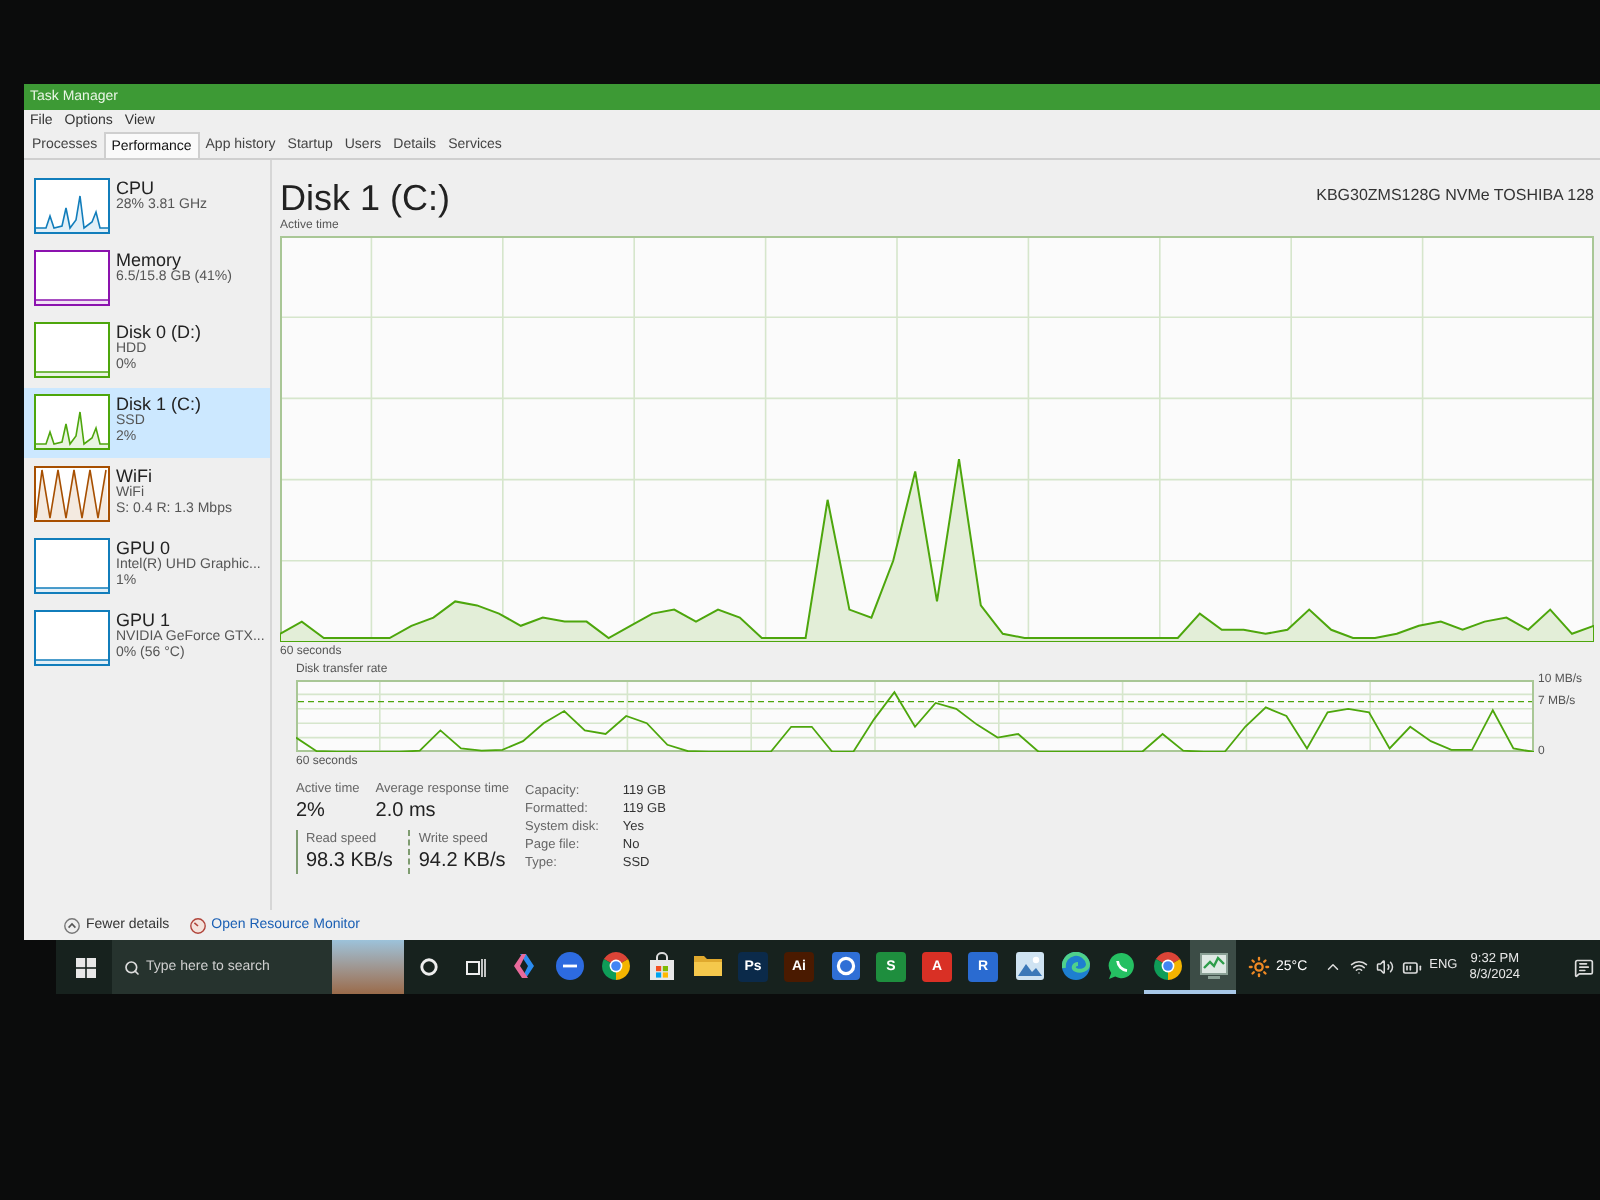 This screenshot has height=1200, width=1600. I want to click on message-icon, so click(1584, 967).